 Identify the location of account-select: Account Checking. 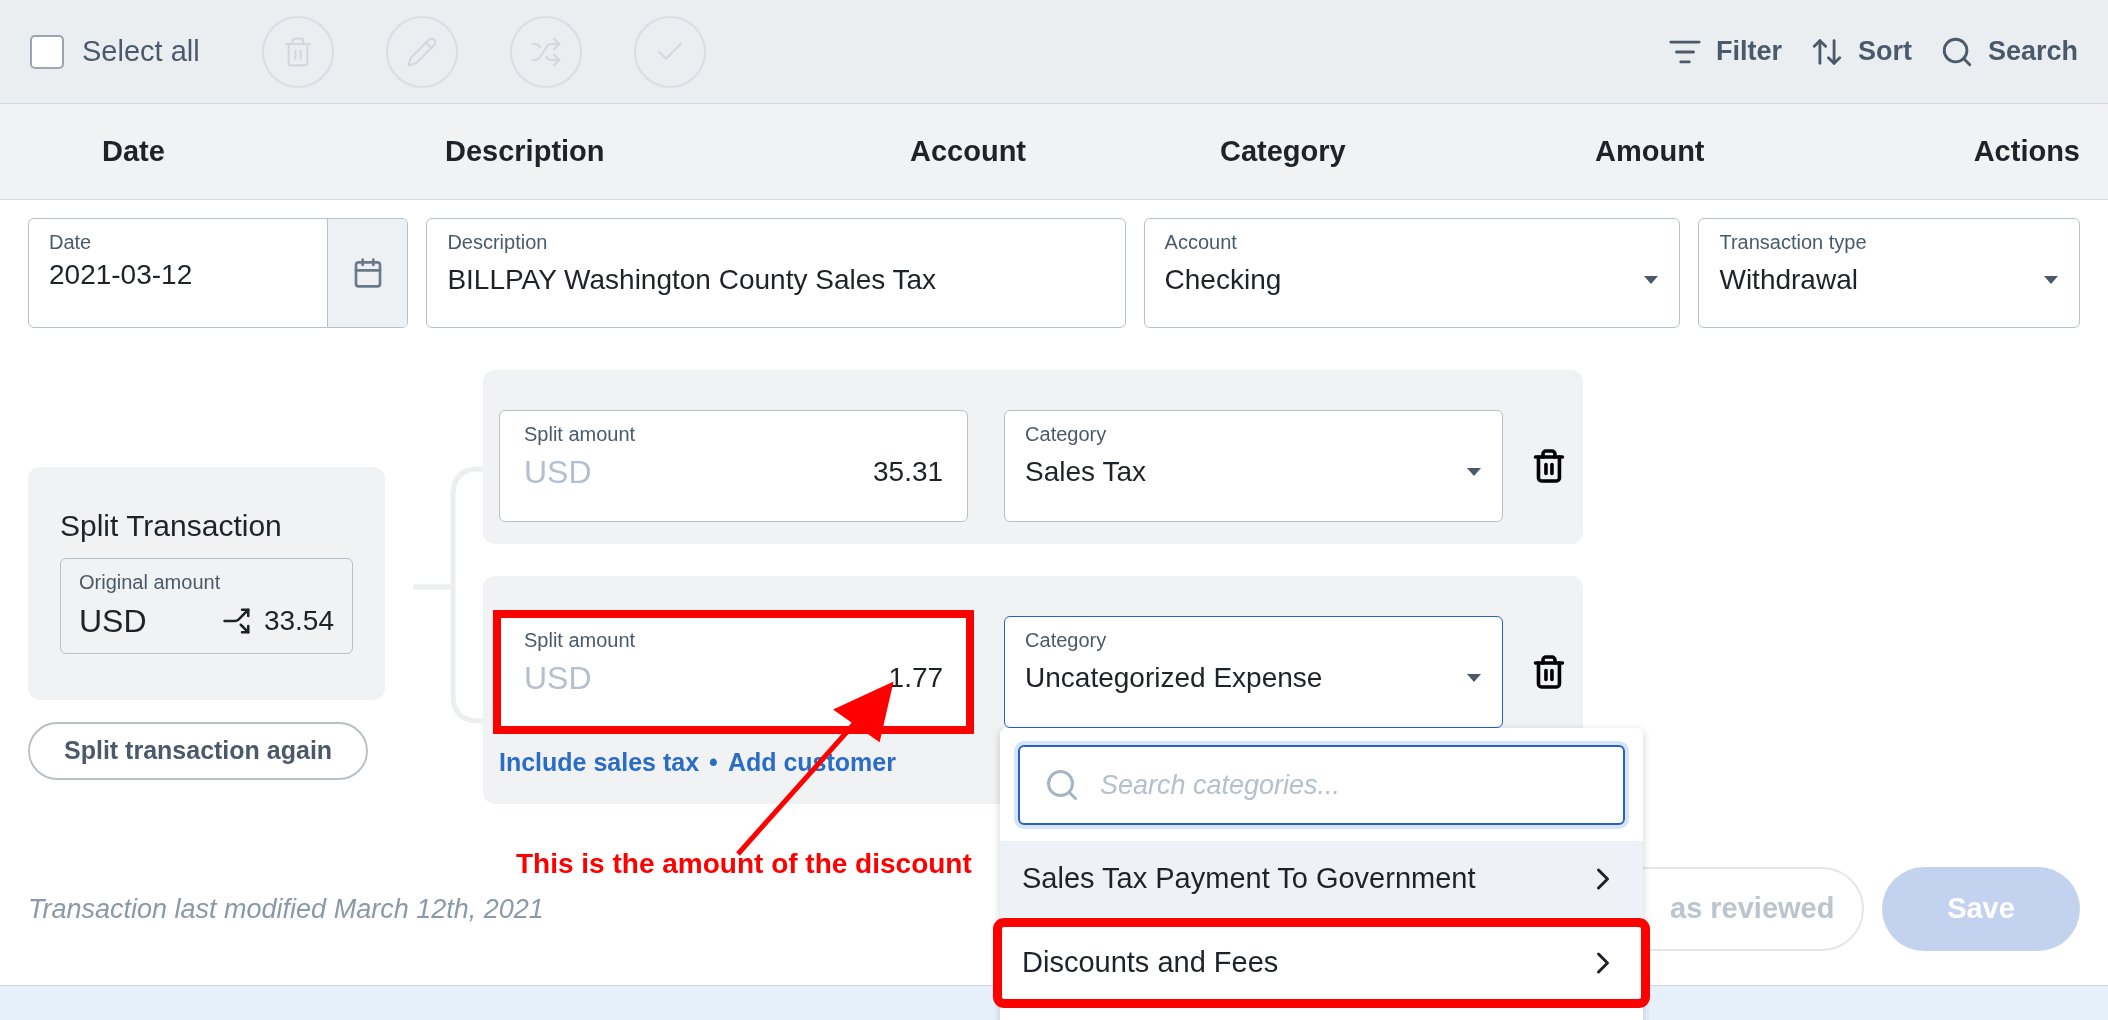
(1412, 273).